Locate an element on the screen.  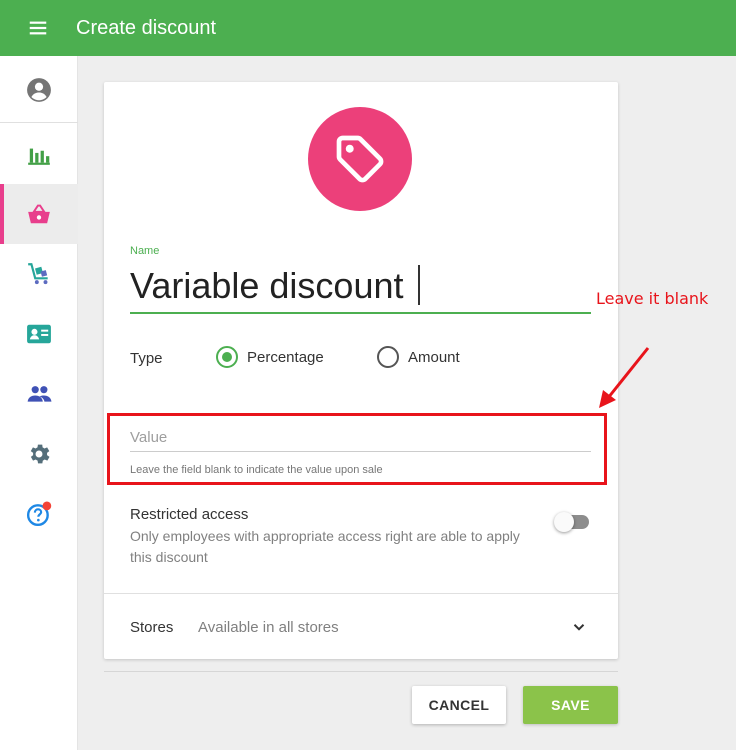
annotation-arrow-icon is located at coordinates (624, 377).